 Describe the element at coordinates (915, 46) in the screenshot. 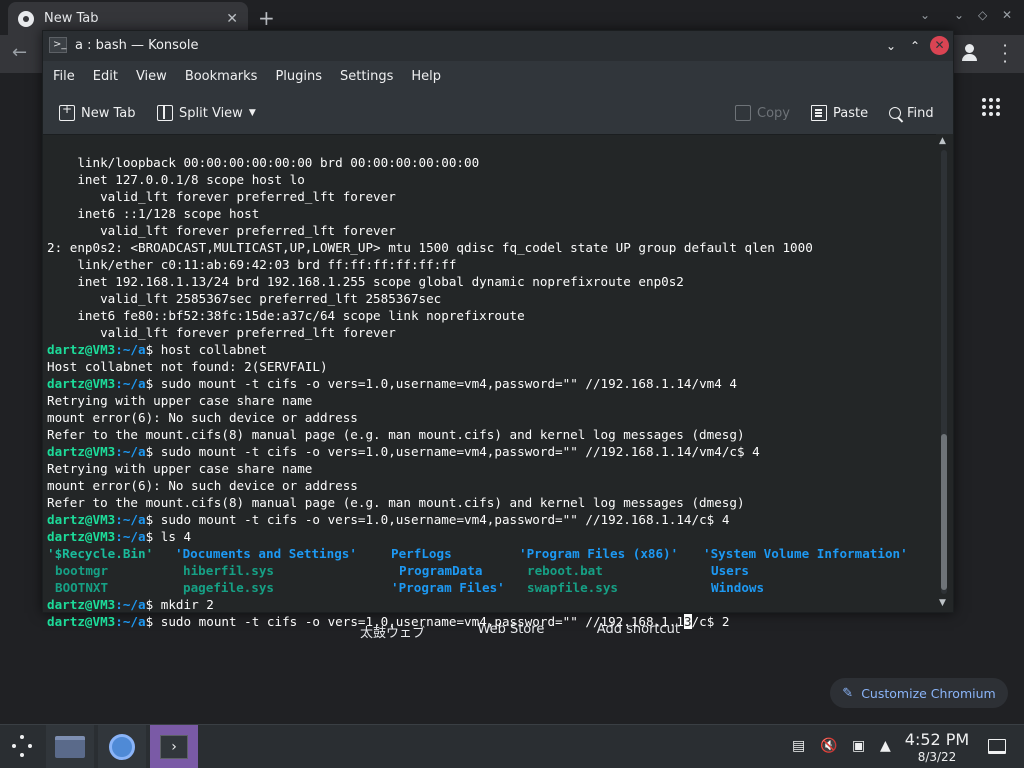

I see `maximize-icon: ⌃` at that location.